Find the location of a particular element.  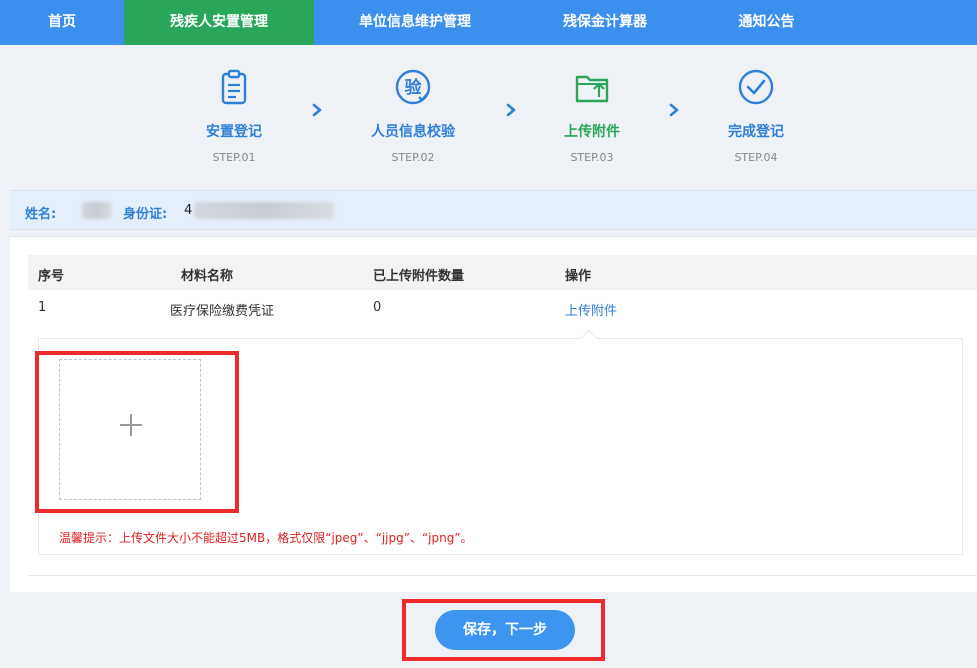

table-row: 1 医疗保险缴费凭证 0 上传附件 is located at coordinates (502, 308).